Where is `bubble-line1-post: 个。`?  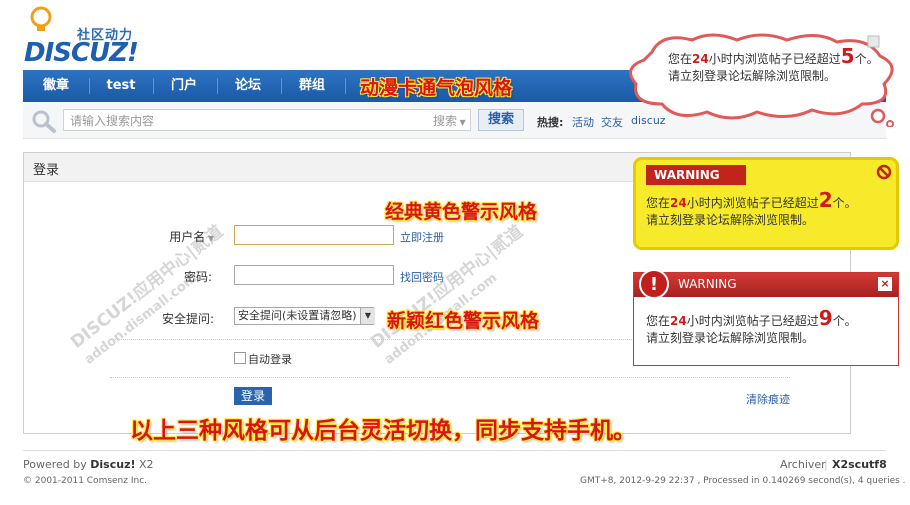
bubble-line1-post: 个。 is located at coordinates (866, 59).